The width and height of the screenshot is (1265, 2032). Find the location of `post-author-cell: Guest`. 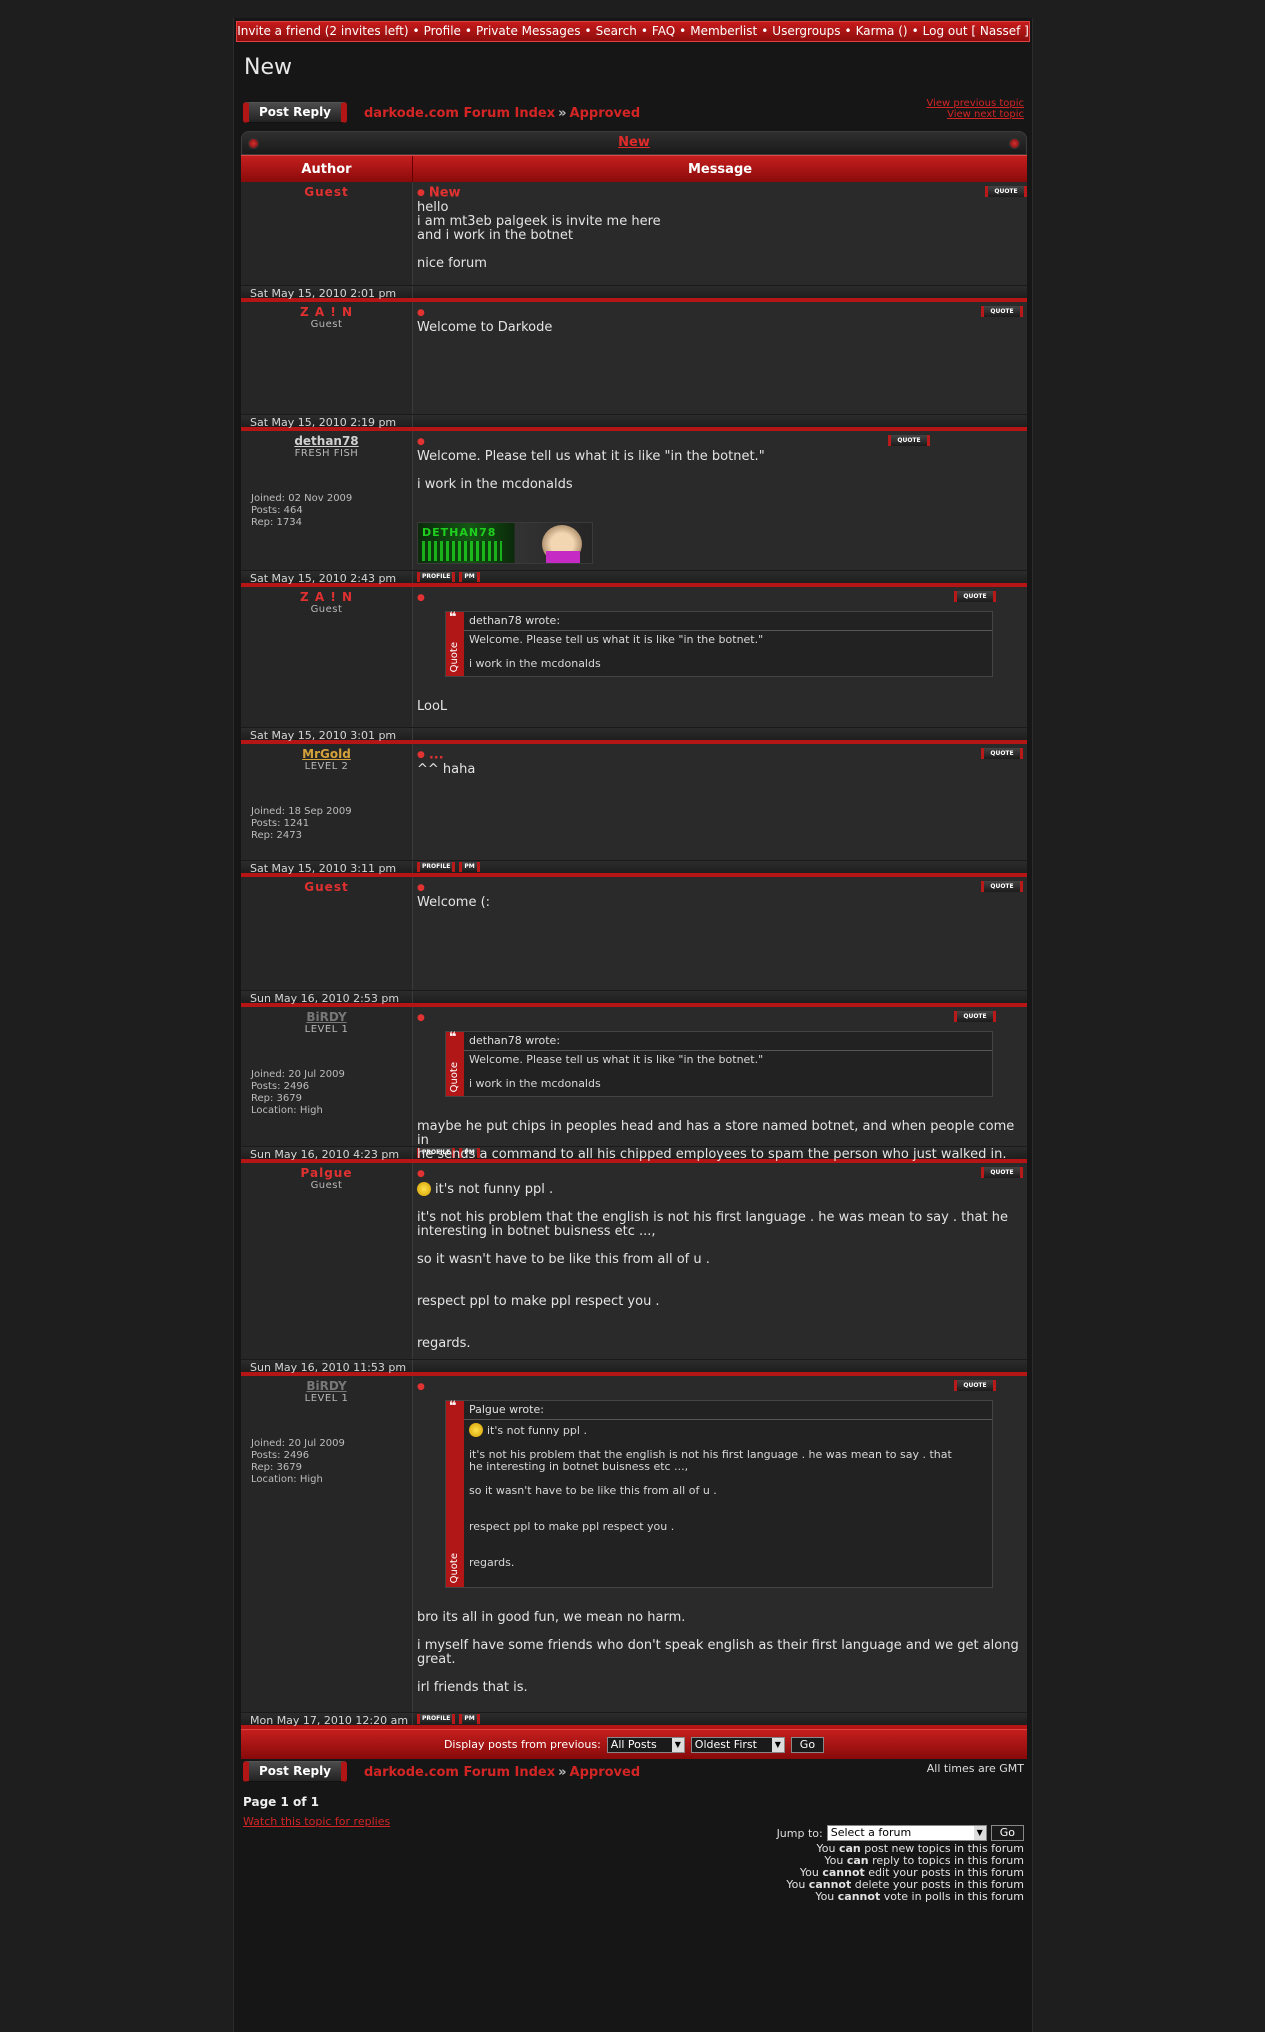

post-author-cell: Guest is located at coordinates (327, 233).